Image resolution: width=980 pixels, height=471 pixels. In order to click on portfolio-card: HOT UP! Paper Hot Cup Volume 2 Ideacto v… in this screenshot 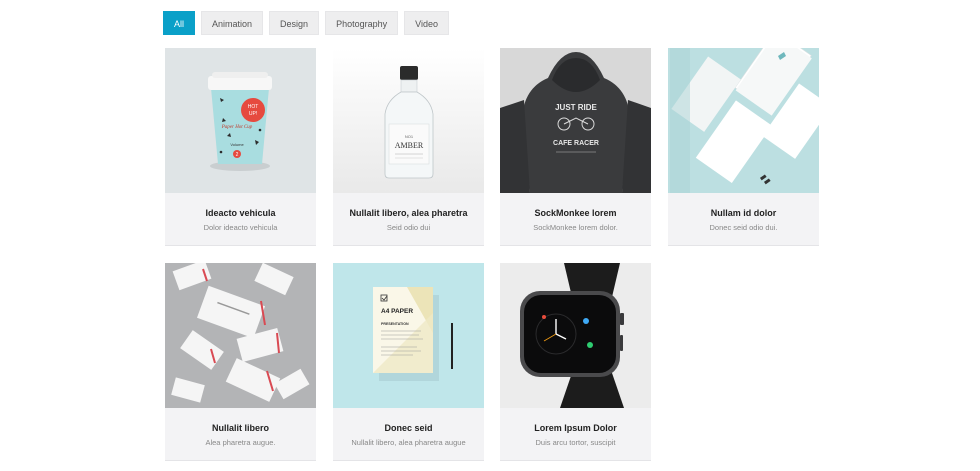, I will do `click(240, 147)`.